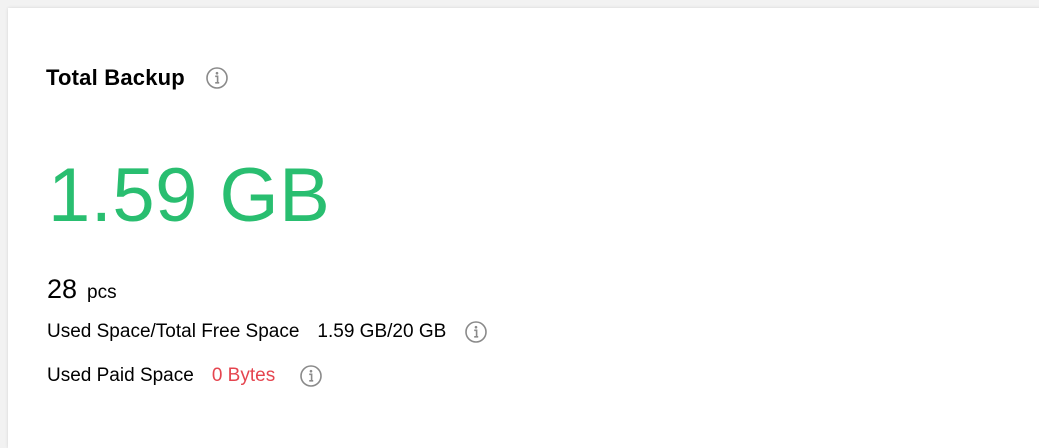 The height and width of the screenshot is (448, 1039). What do you see at coordinates (243, 375) in the screenshot?
I see `paid-space-value: 0 Bytes` at bounding box center [243, 375].